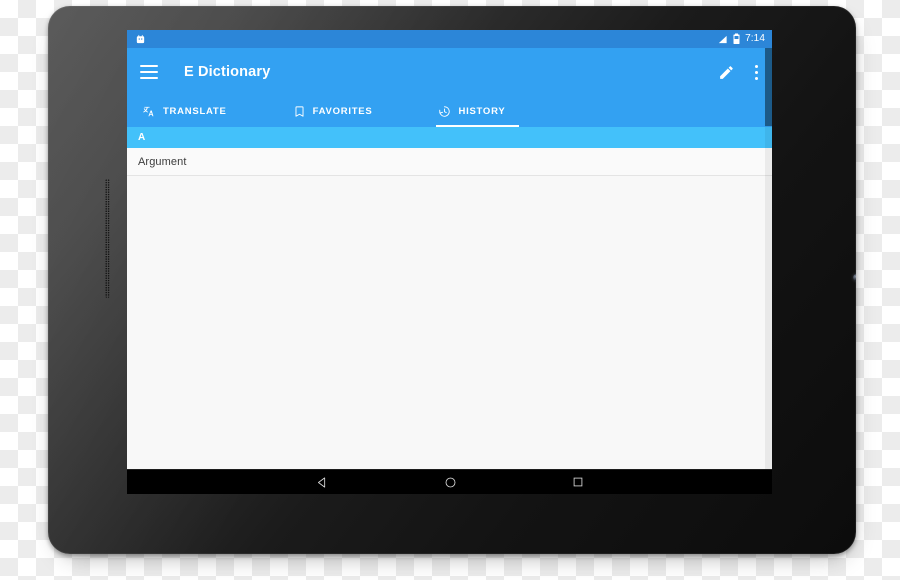 This screenshot has height=580, width=900. I want to click on android-navigation-bar, so click(449, 481).